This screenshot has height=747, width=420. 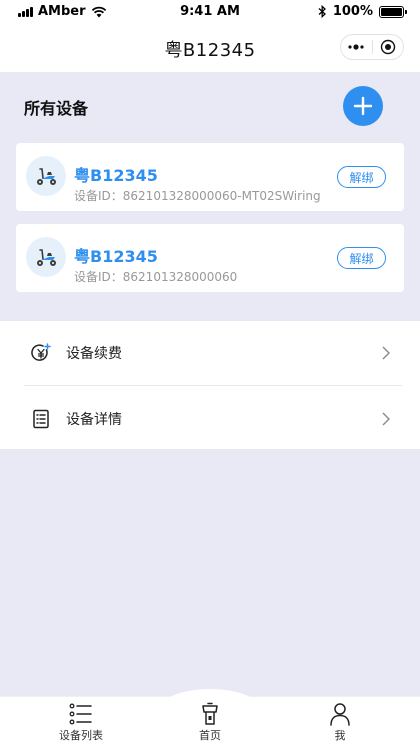 I want to click on tab-home: 首页, so click(x=210, y=722).